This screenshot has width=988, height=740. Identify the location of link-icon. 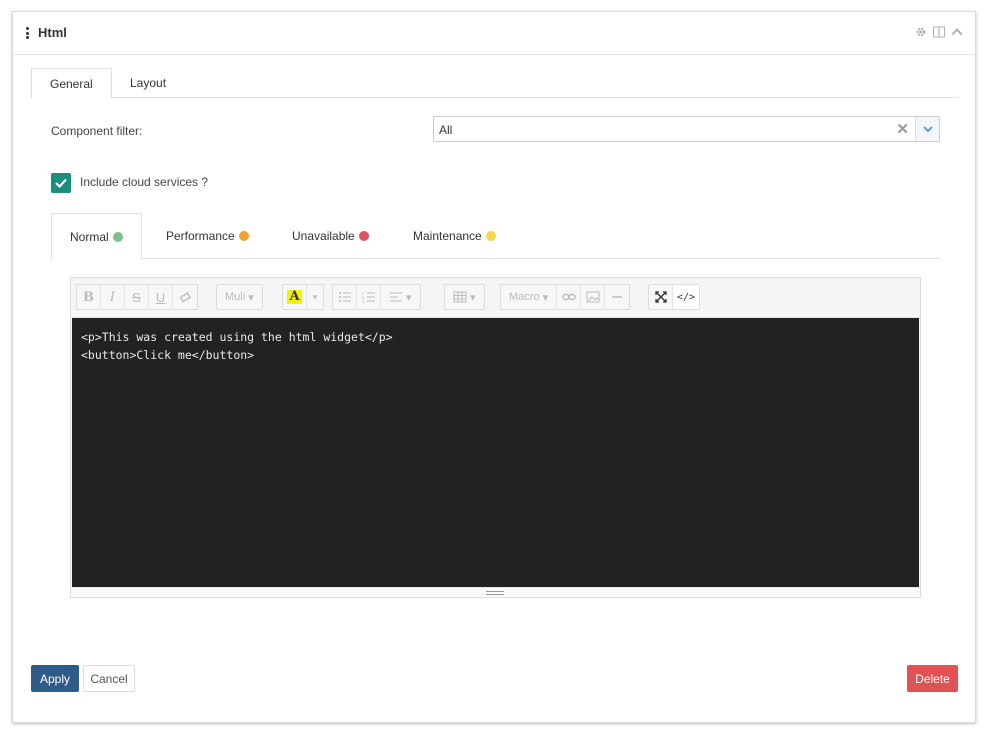
(569, 297).